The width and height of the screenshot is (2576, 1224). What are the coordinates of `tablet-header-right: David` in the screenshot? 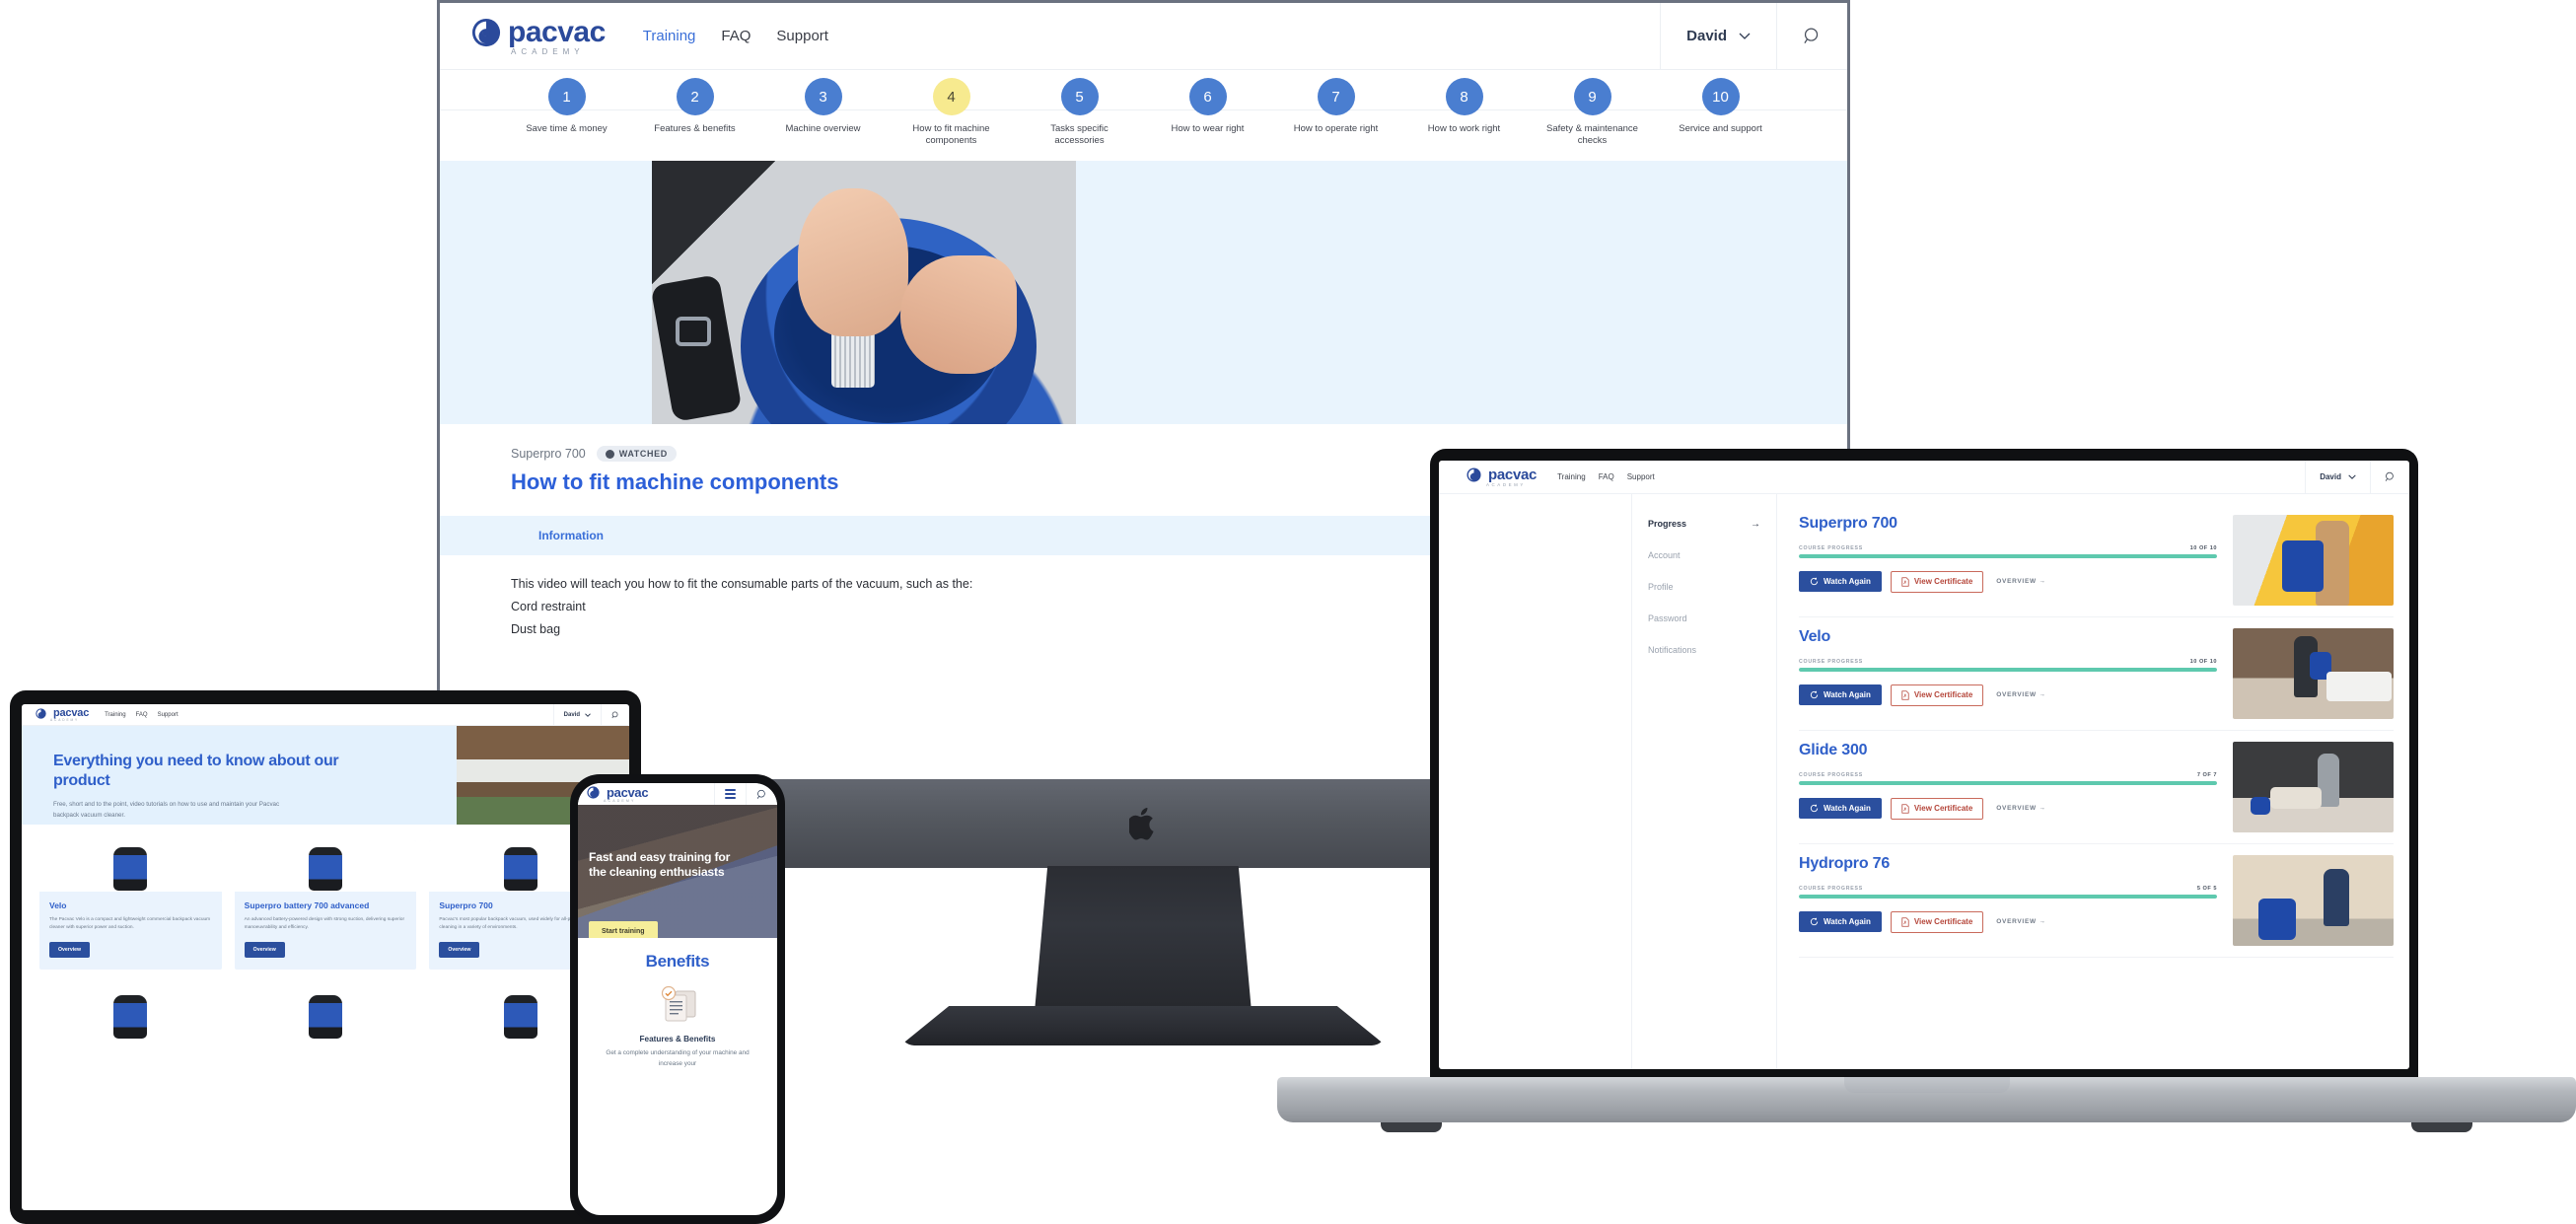 It's located at (590, 715).